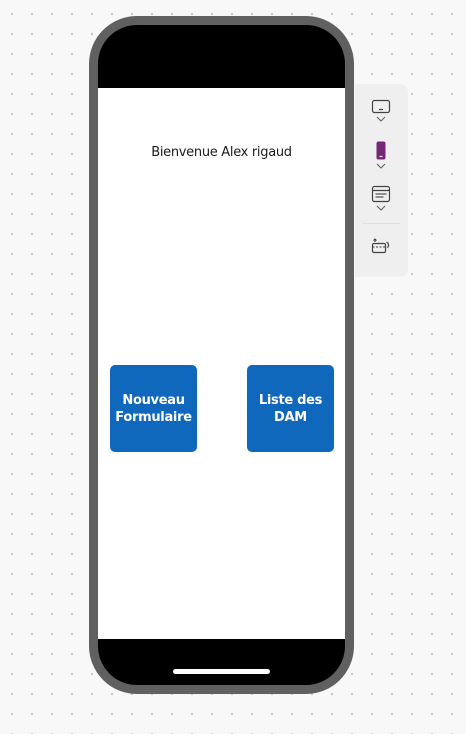 The height and width of the screenshot is (734, 466). Describe the element at coordinates (381, 150) in the screenshot. I see `phone-portrait-icon` at that location.